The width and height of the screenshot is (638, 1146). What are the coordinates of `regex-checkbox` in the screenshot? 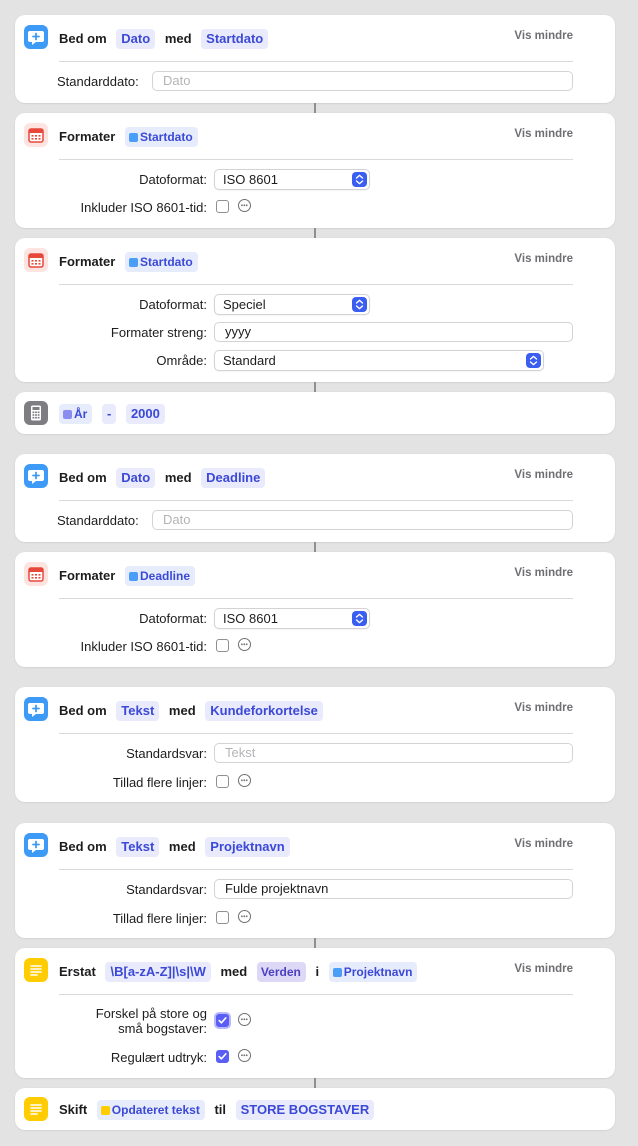 It's located at (222, 1056).